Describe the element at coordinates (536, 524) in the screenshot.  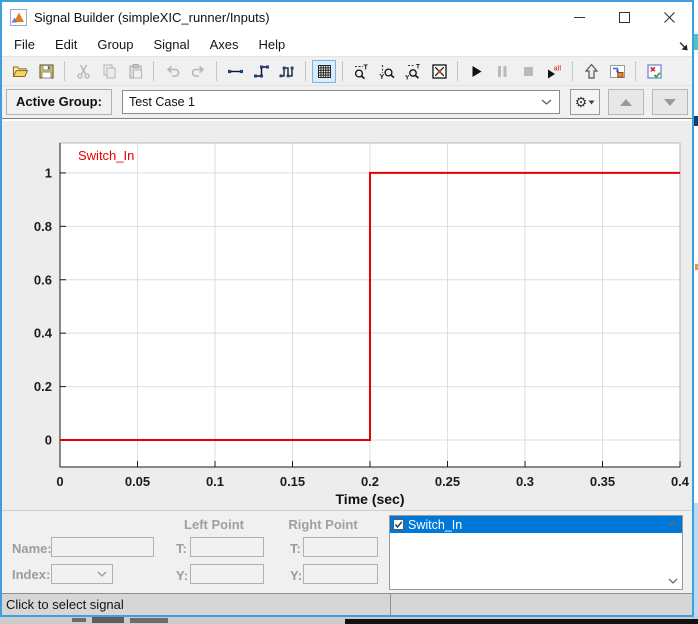
I see `signal-list-item: Switch_In` at that location.